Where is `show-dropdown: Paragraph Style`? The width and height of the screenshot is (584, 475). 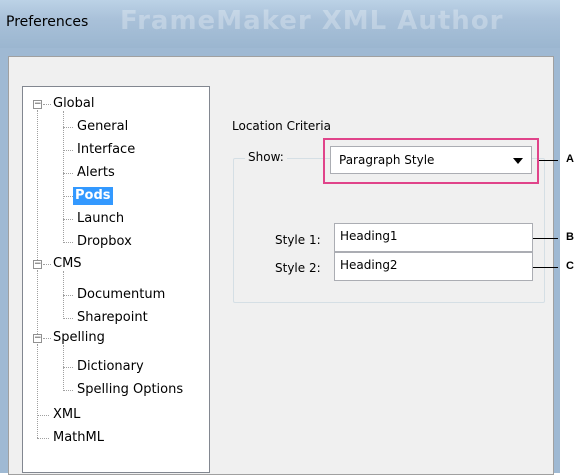
show-dropdown: Paragraph Style is located at coordinates (431, 160).